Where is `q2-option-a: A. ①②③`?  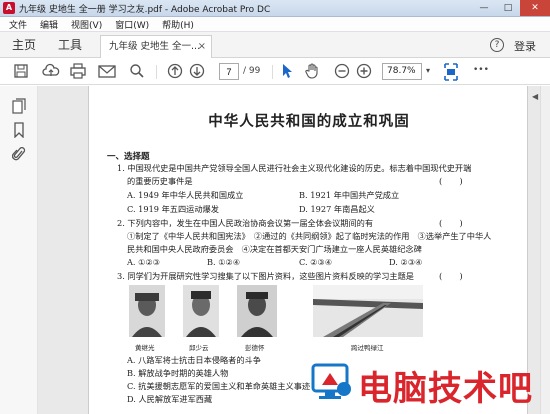 q2-option-a: A. ①②③ is located at coordinates (144, 262).